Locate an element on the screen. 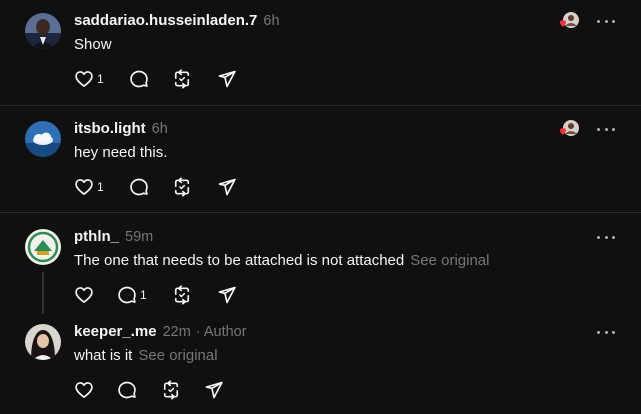  green-logo-avatar-icon is located at coordinates (43, 247).